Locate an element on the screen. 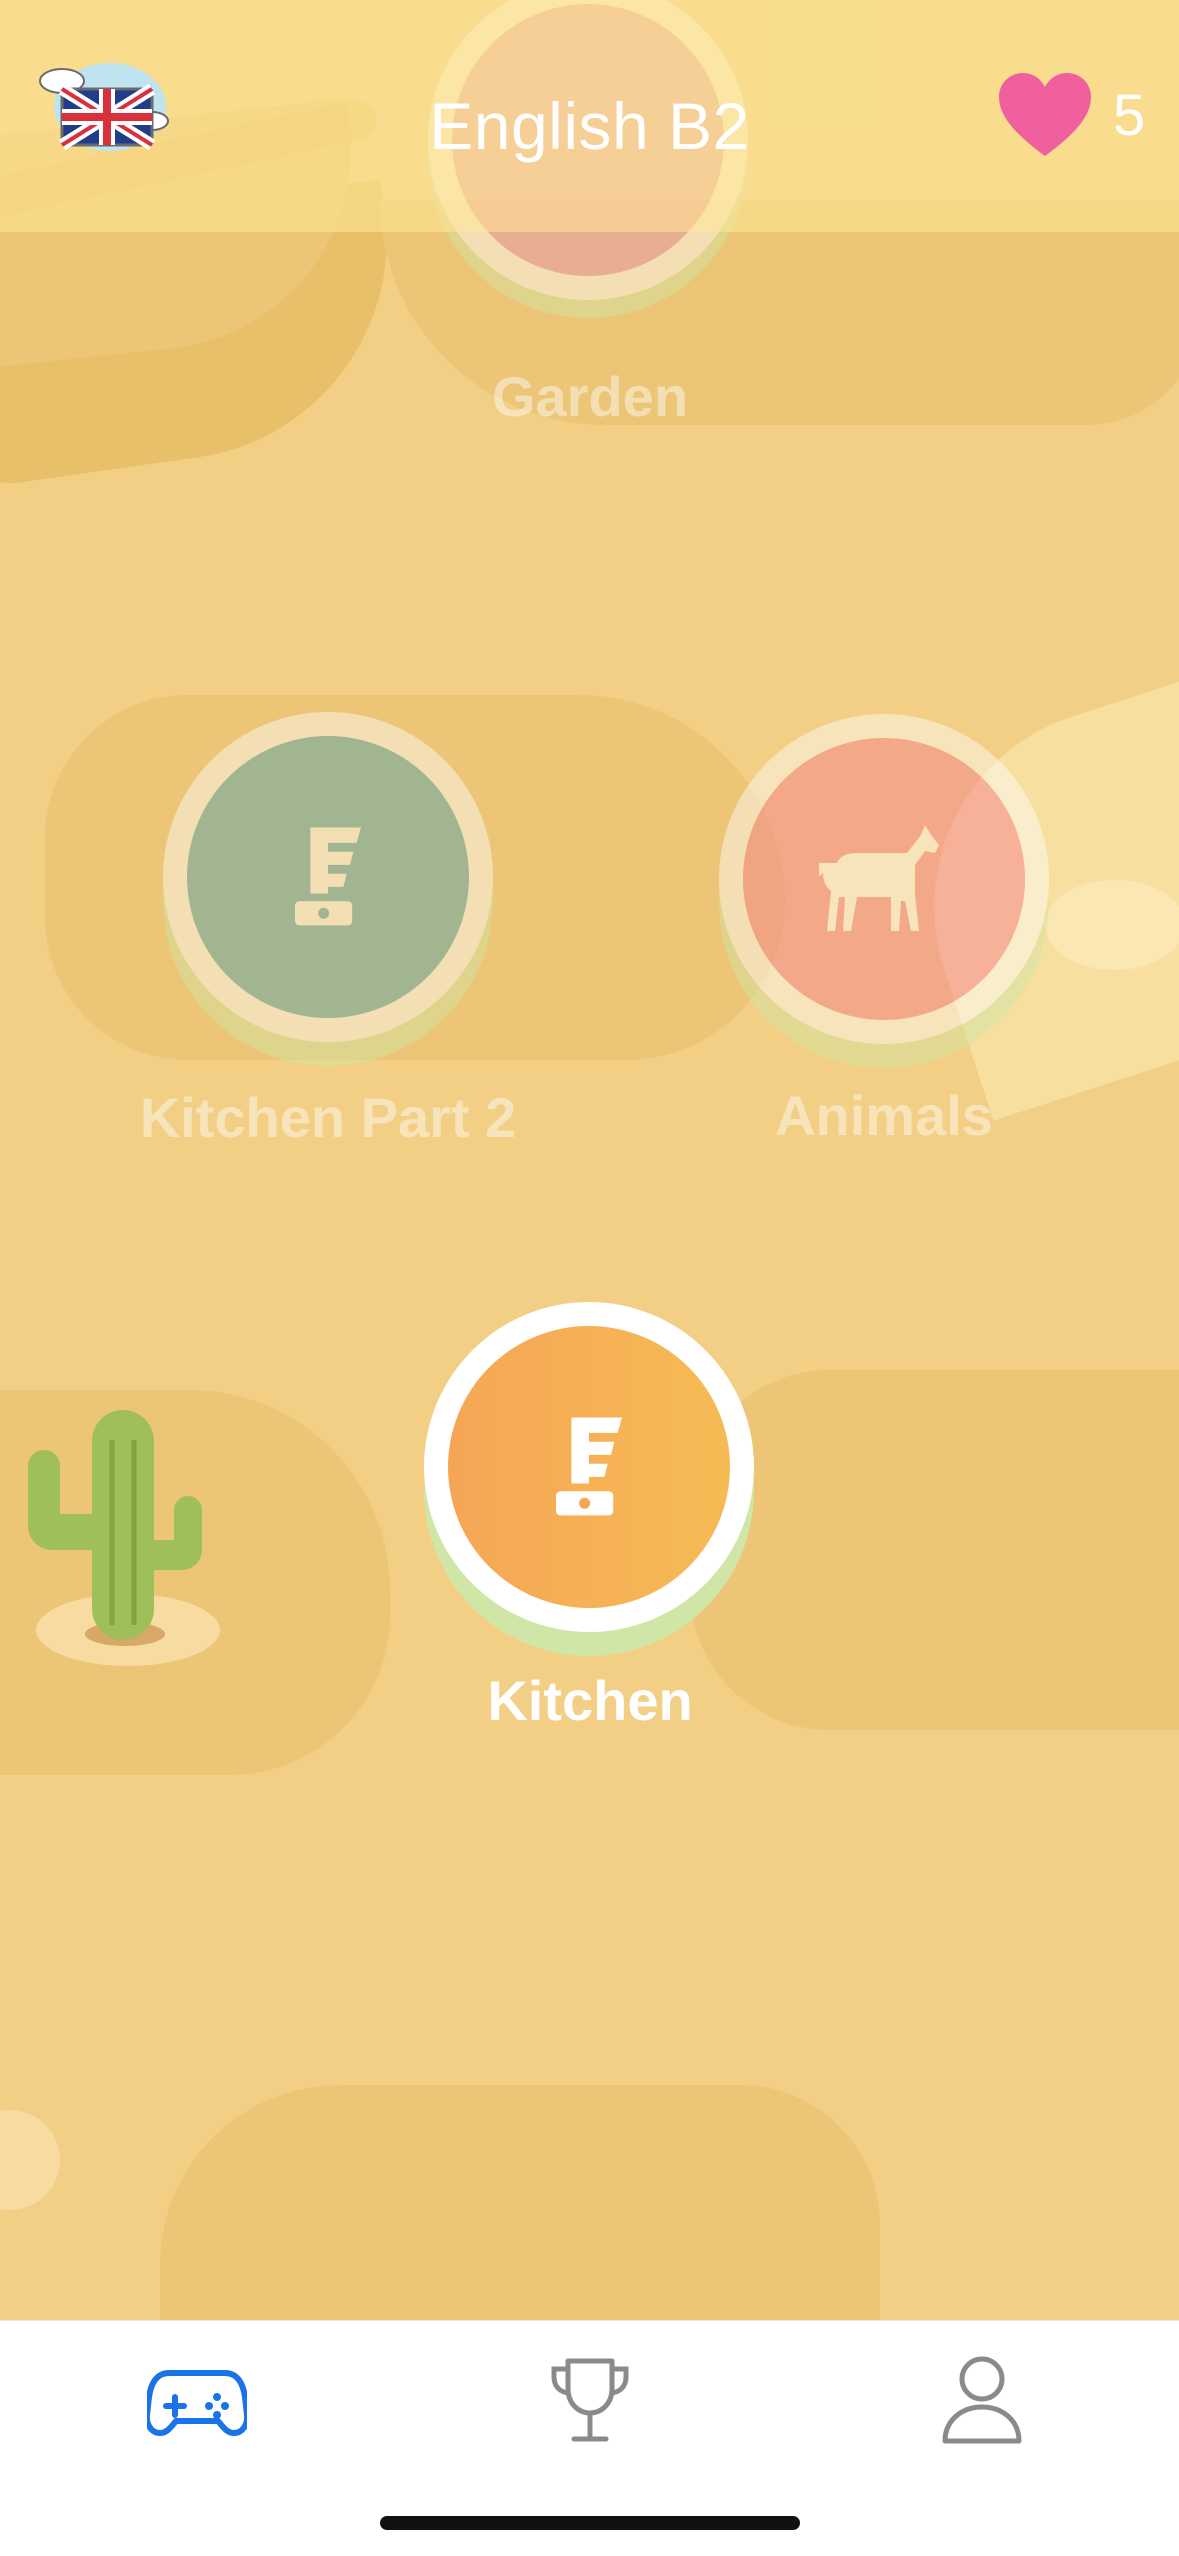  trophy-icon is located at coordinates (590, 2400).